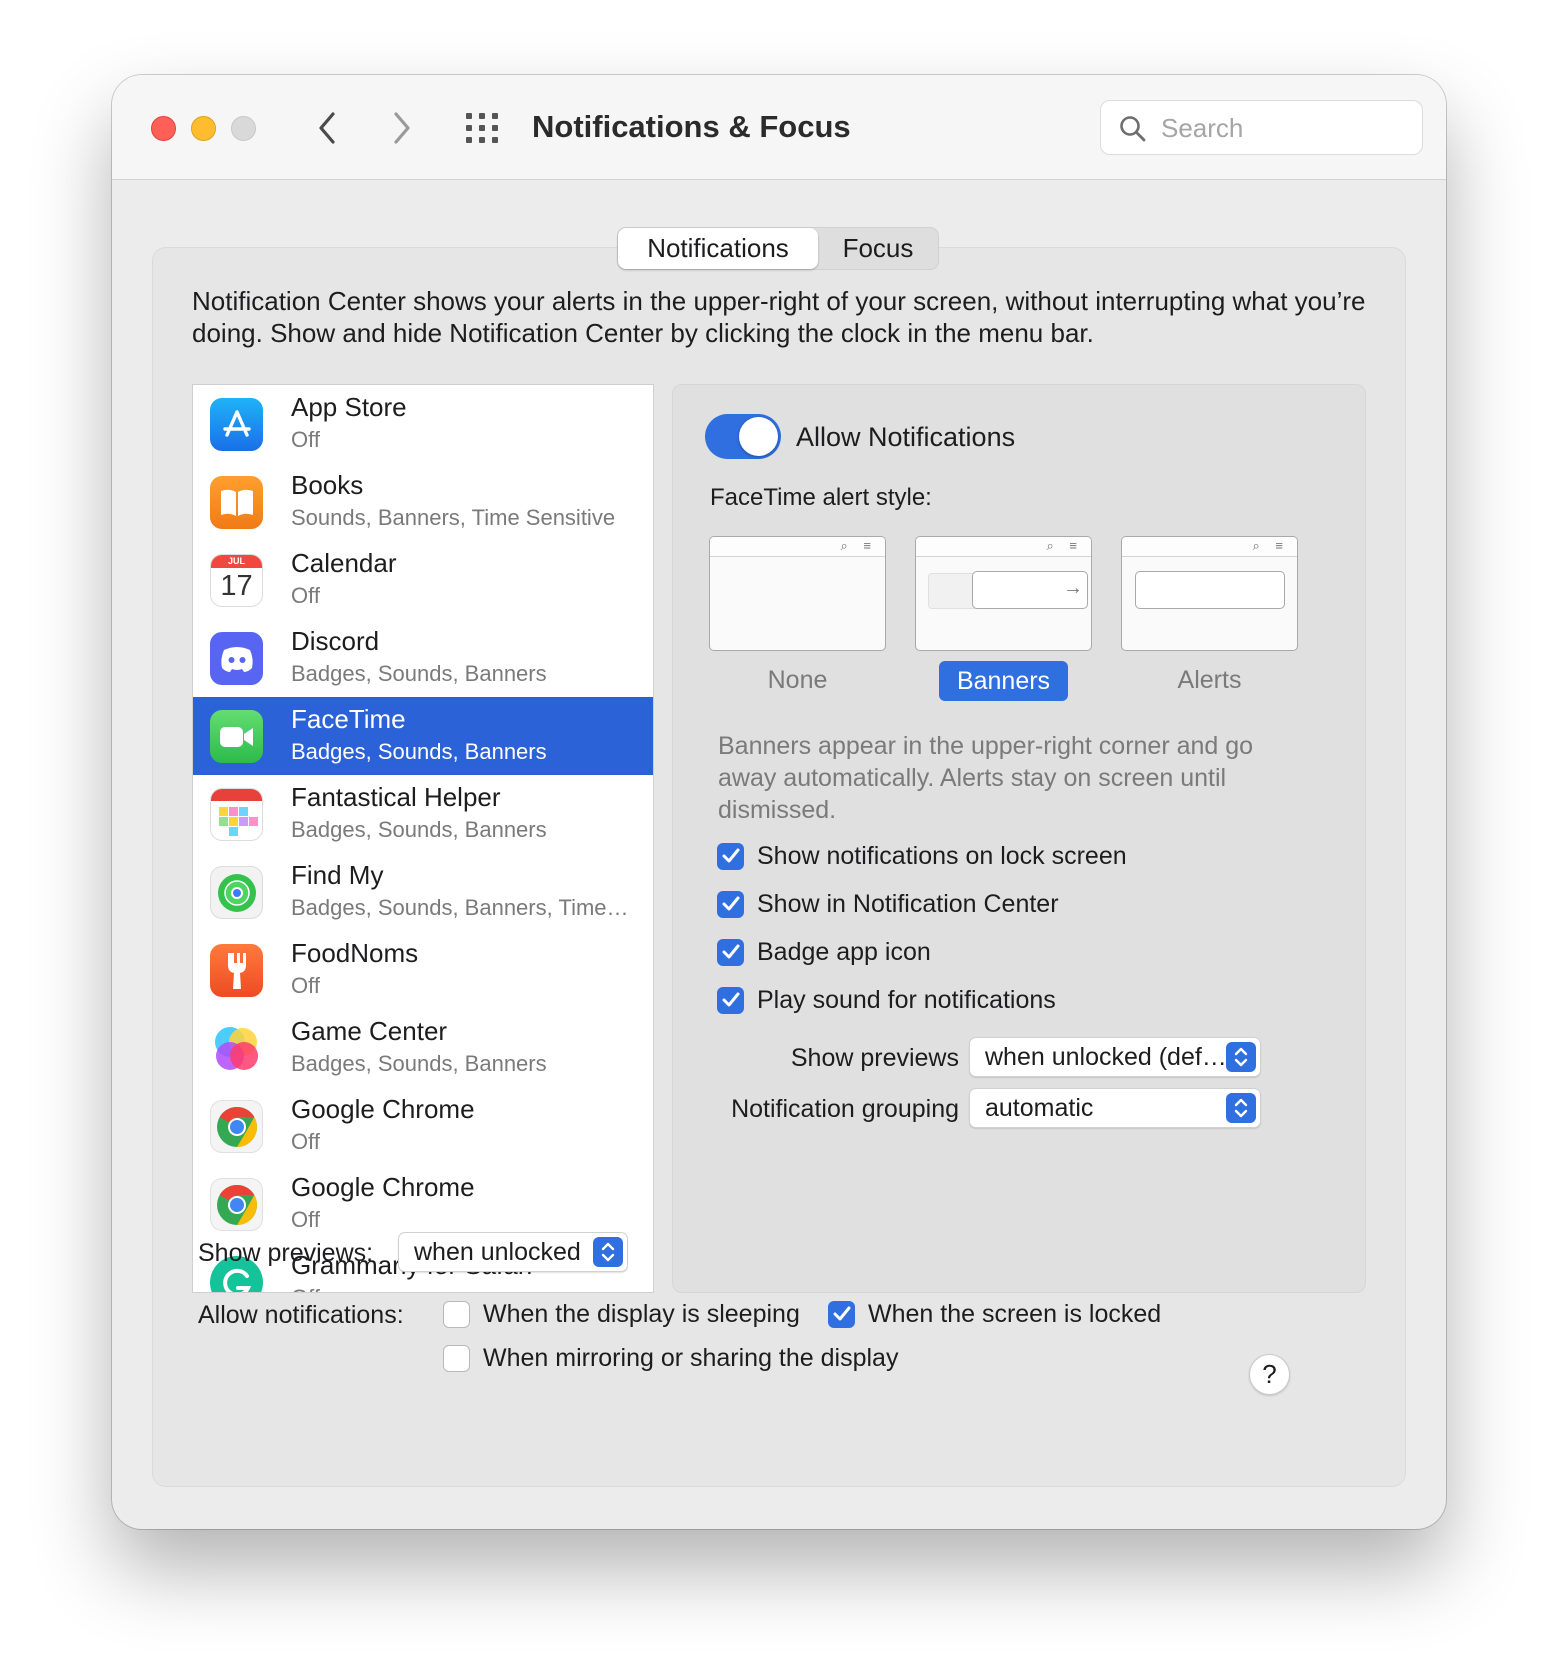  Describe the element at coordinates (1003, 618) in the screenshot. I see `alert-style-banners: ⌕ ≡ → Banners` at that location.